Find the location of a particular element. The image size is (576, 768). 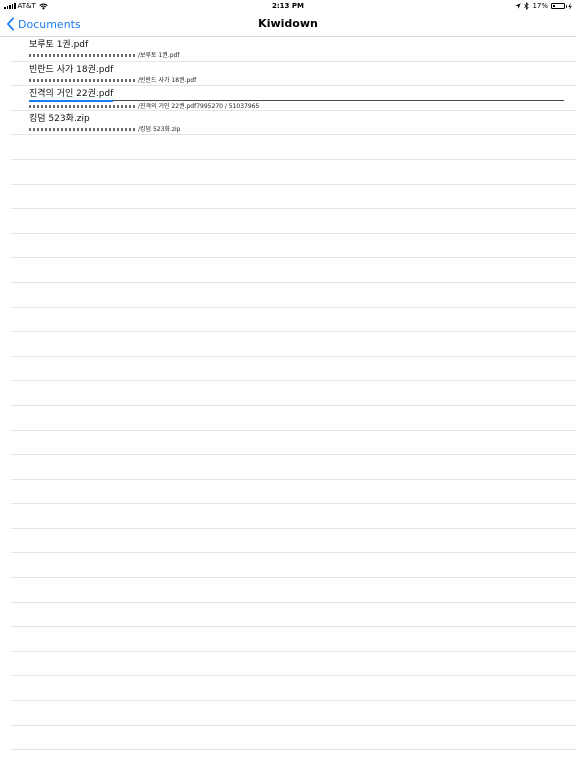

download-file-name: 킹덤 523화.zip is located at coordinates (59, 118).